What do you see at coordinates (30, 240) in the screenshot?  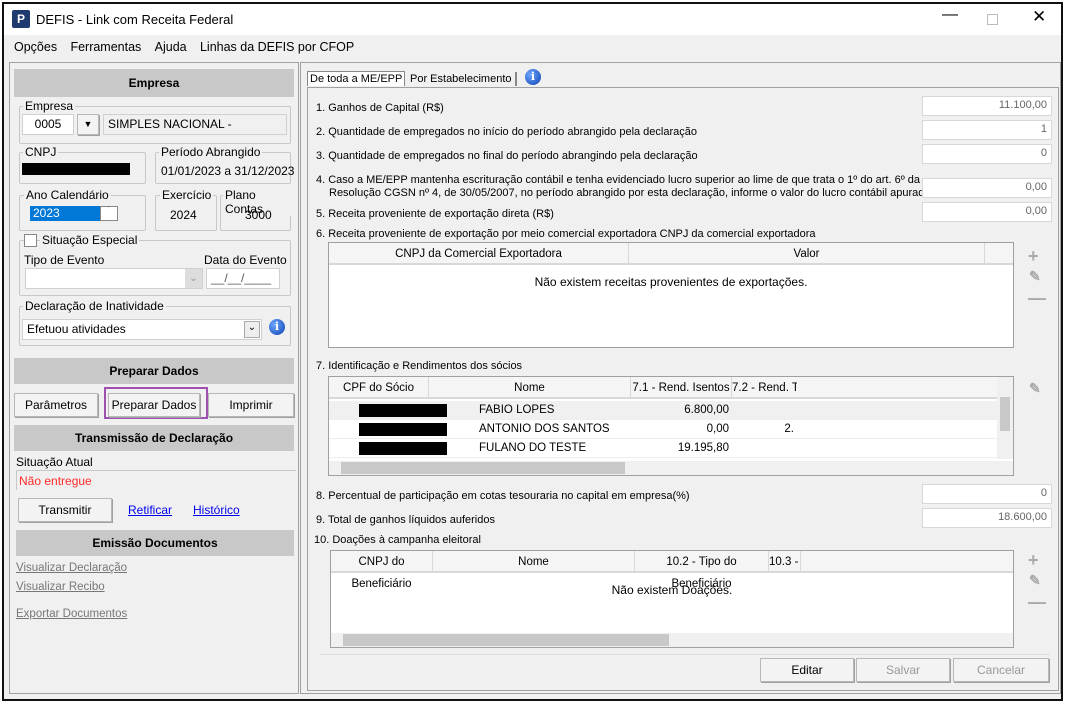 I see `situacao-especial-checkbox` at bounding box center [30, 240].